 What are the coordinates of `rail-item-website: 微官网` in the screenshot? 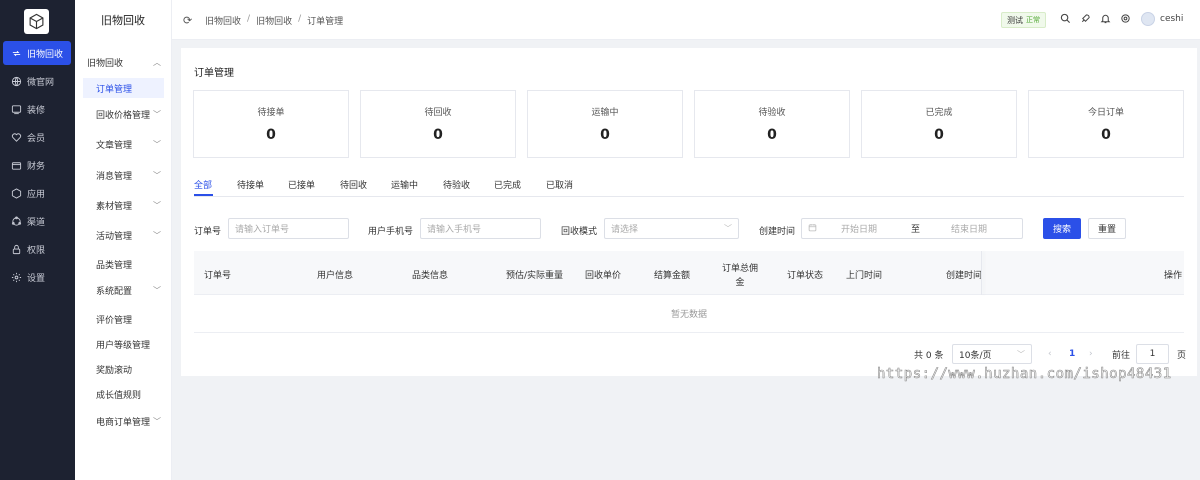 It's located at (37, 81).